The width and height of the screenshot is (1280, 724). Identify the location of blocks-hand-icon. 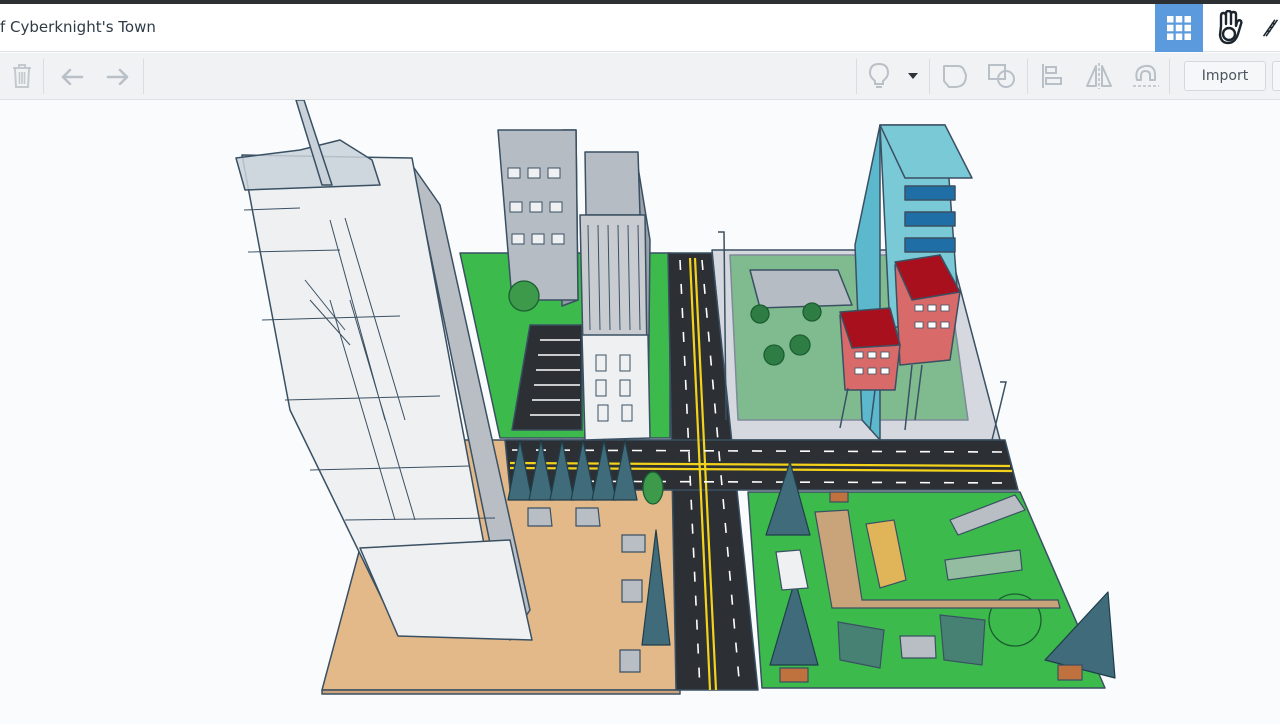
(1230, 27).